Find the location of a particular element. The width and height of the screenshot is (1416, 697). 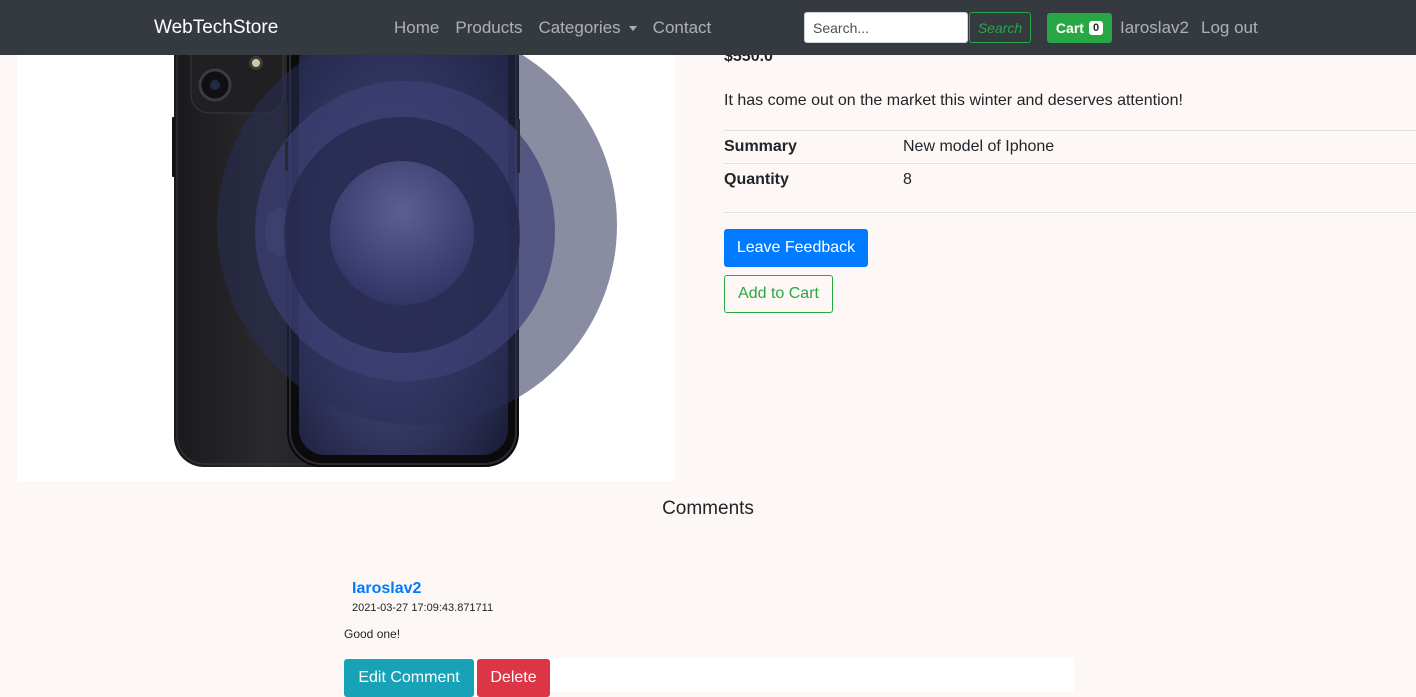

spec-row-summary: Summary New model of Iphone is located at coordinates (1070, 147).